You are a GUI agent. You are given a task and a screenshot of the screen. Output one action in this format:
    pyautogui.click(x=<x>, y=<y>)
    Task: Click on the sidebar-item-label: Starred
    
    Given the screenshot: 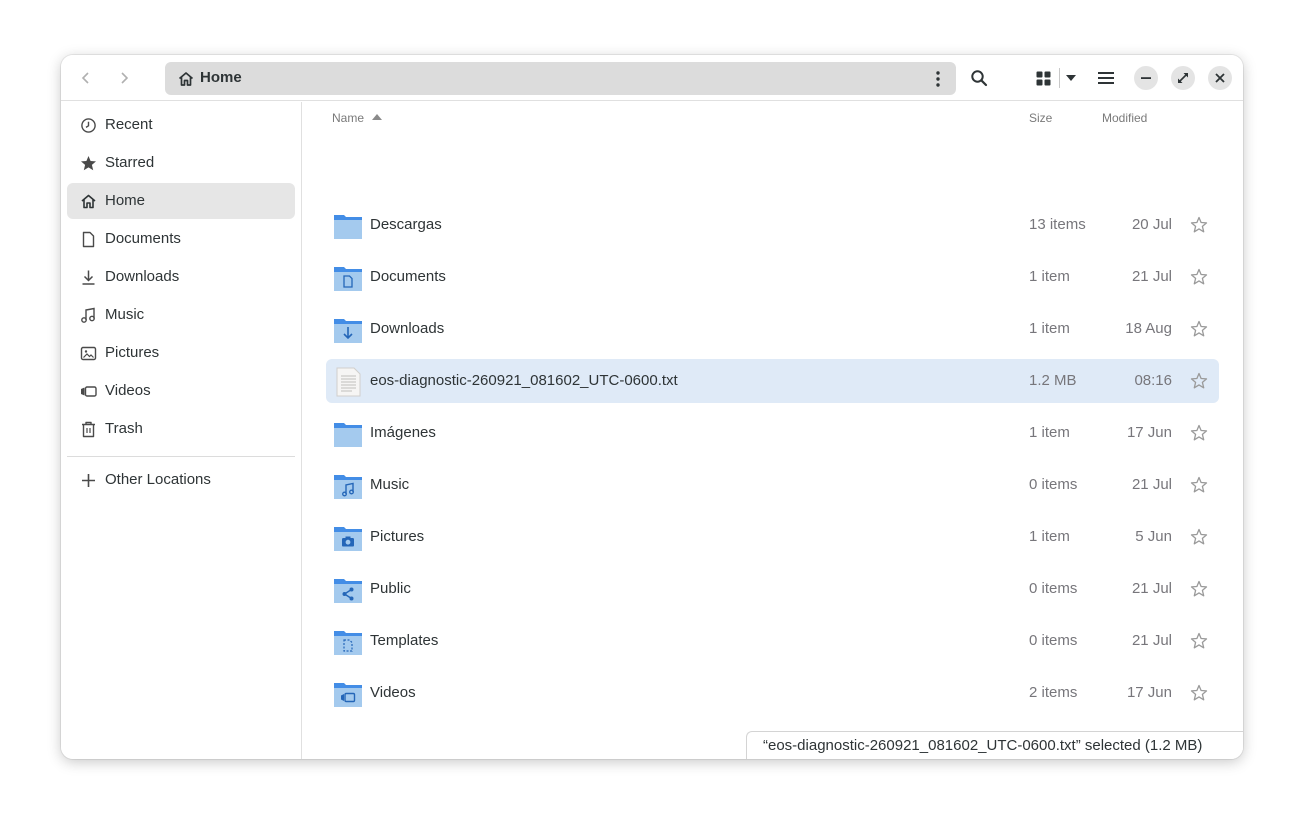 What is the action you would take?
    pyautogui.click(x=130, y=162)
    